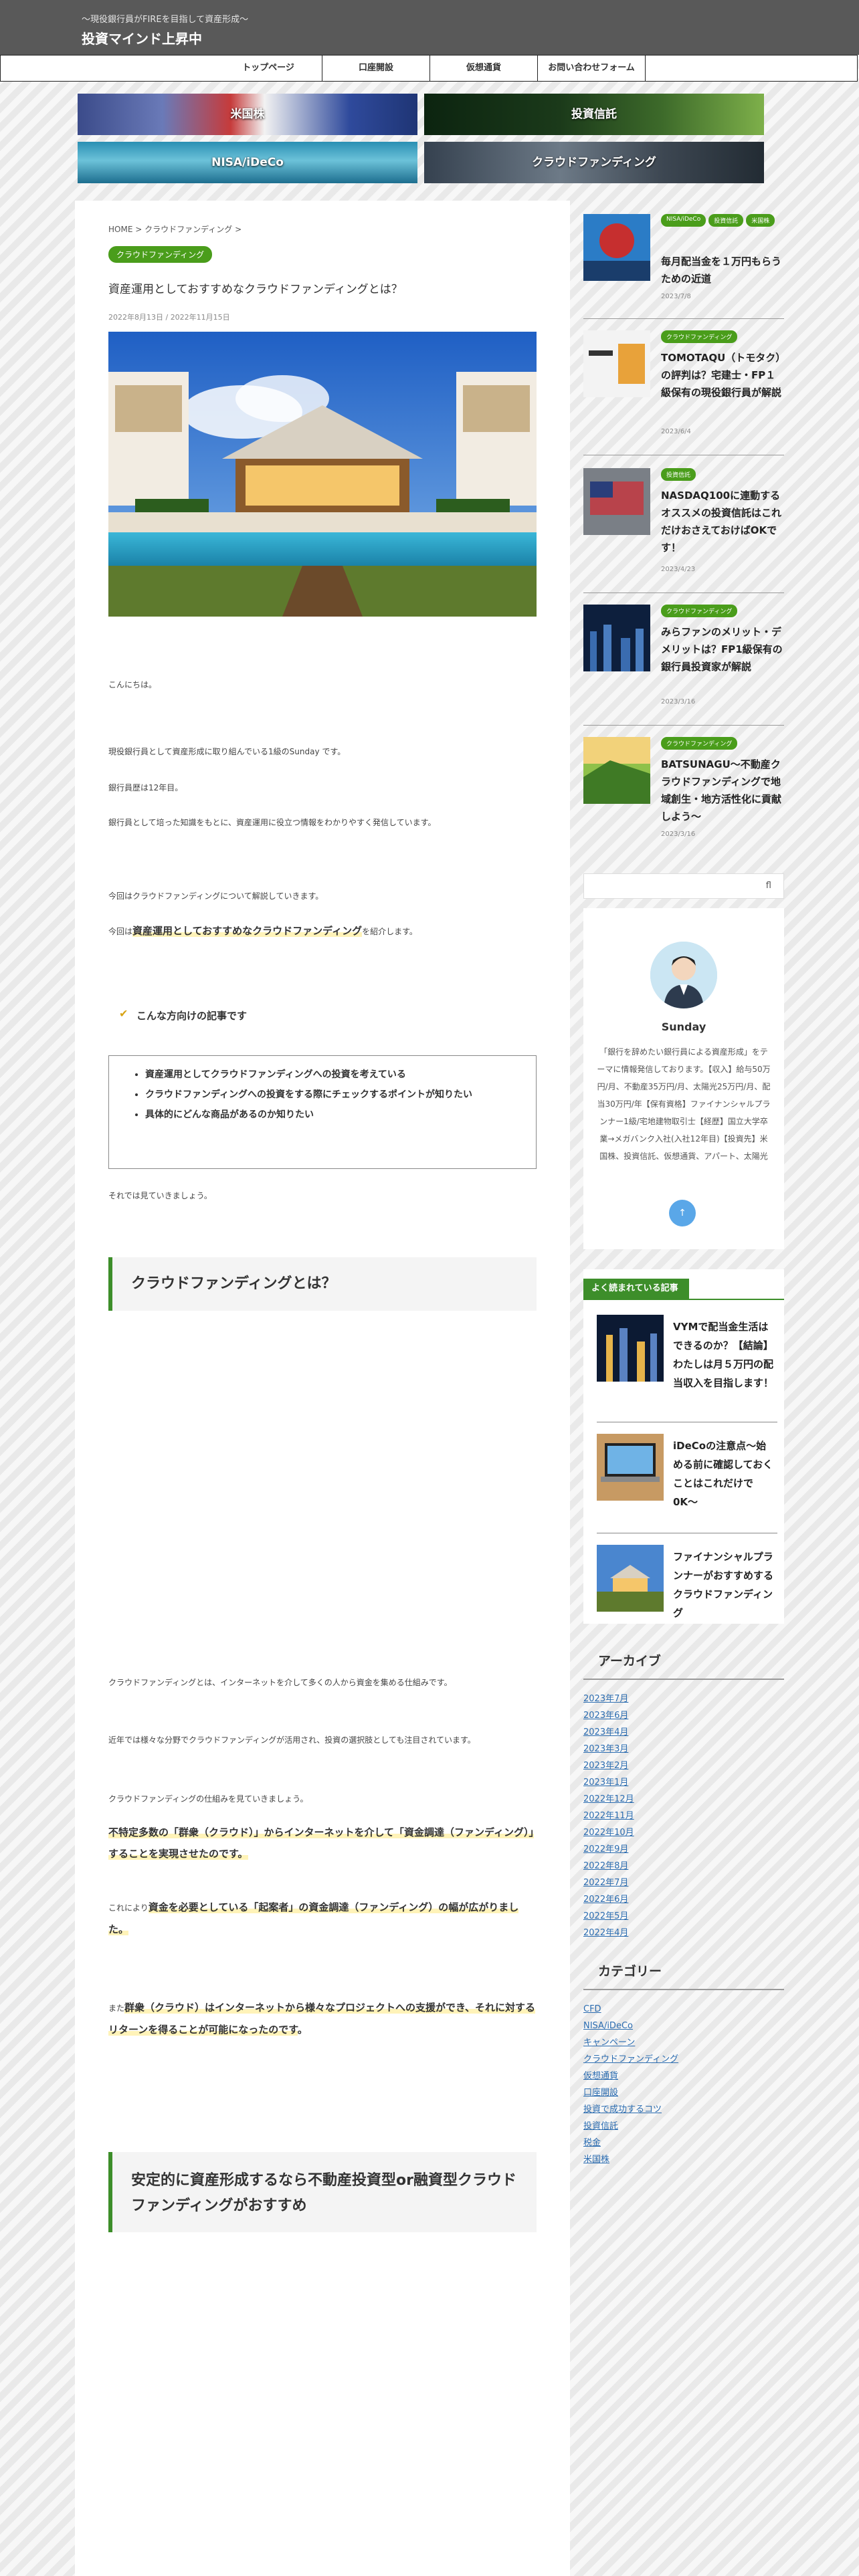  What do you see at coordinates (248, 115) in the screenshot?
I see `banner-us-stocks: 米国株` at bounding box center [248, 115].